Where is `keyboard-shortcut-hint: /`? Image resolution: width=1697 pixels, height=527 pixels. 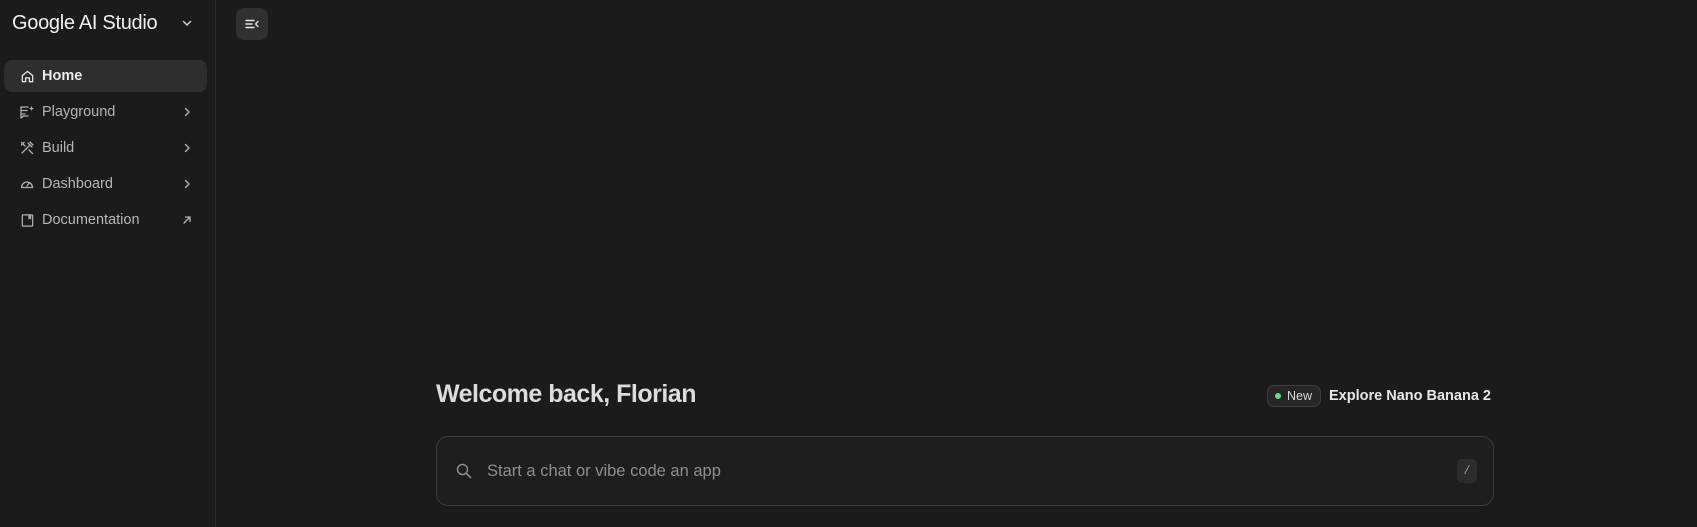
keyboard-shortcut-hint: / is located at coordinates (1467, 471).